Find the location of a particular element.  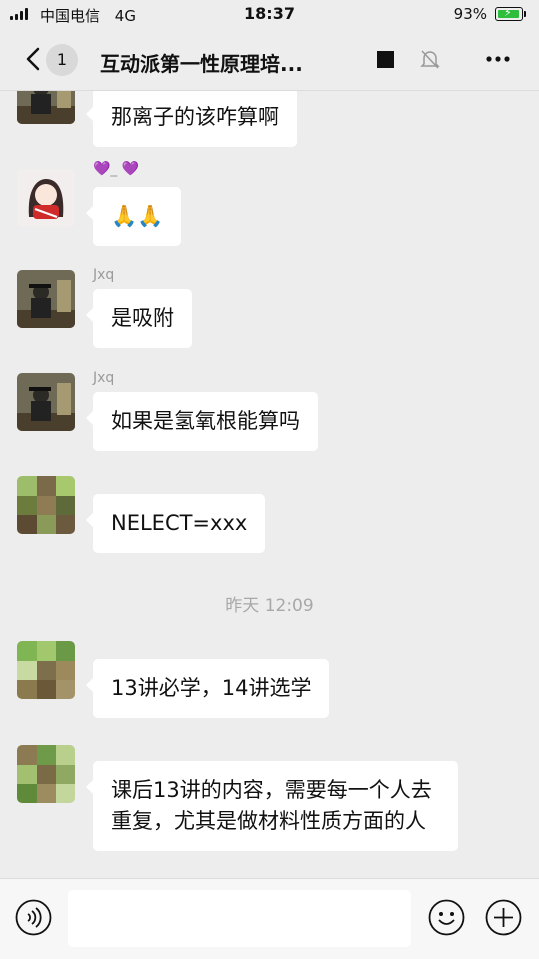

avatar-girl is located at coordinates (46, 198).